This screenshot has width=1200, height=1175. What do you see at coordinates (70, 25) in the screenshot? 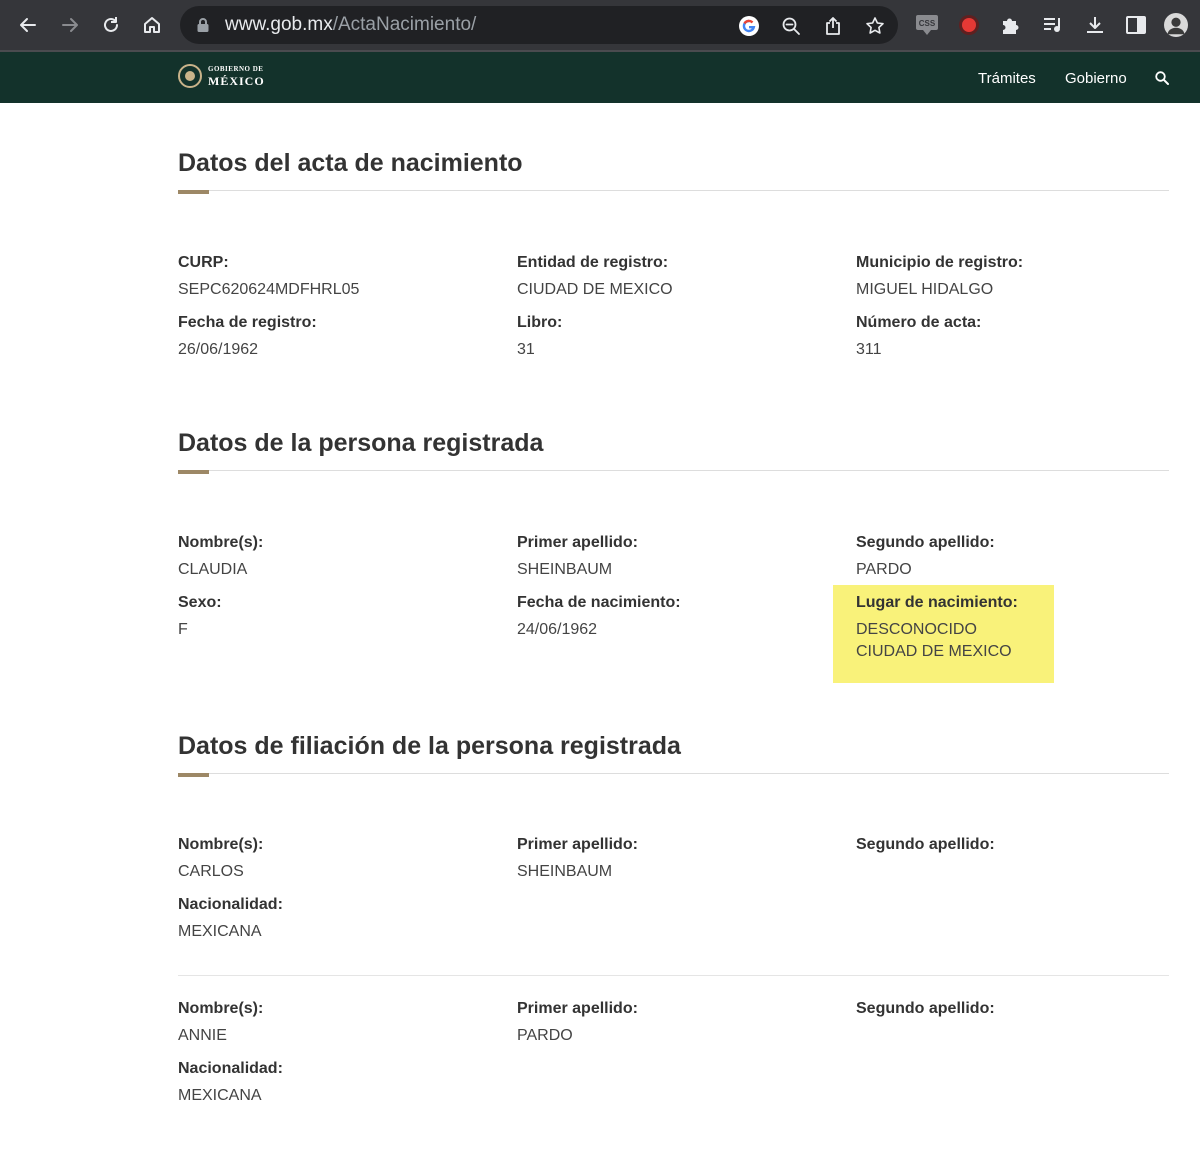
I see `forward-icon` at bounding box center [70, 25].